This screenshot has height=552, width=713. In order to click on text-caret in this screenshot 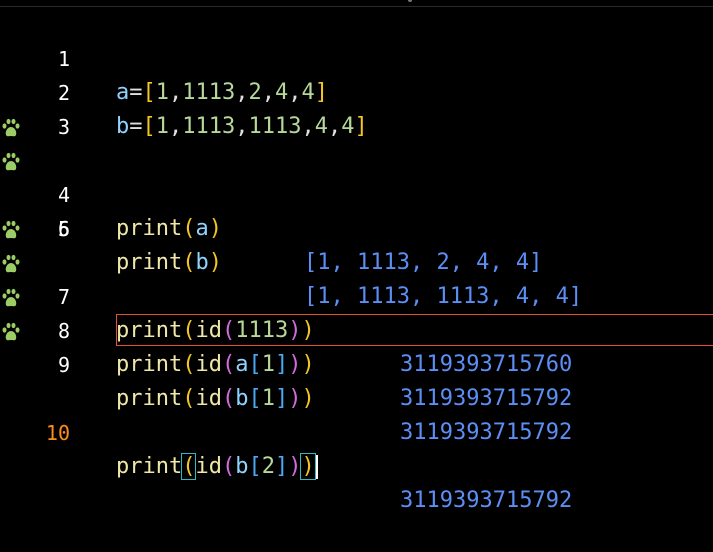, I will do `click(316, 467)`.